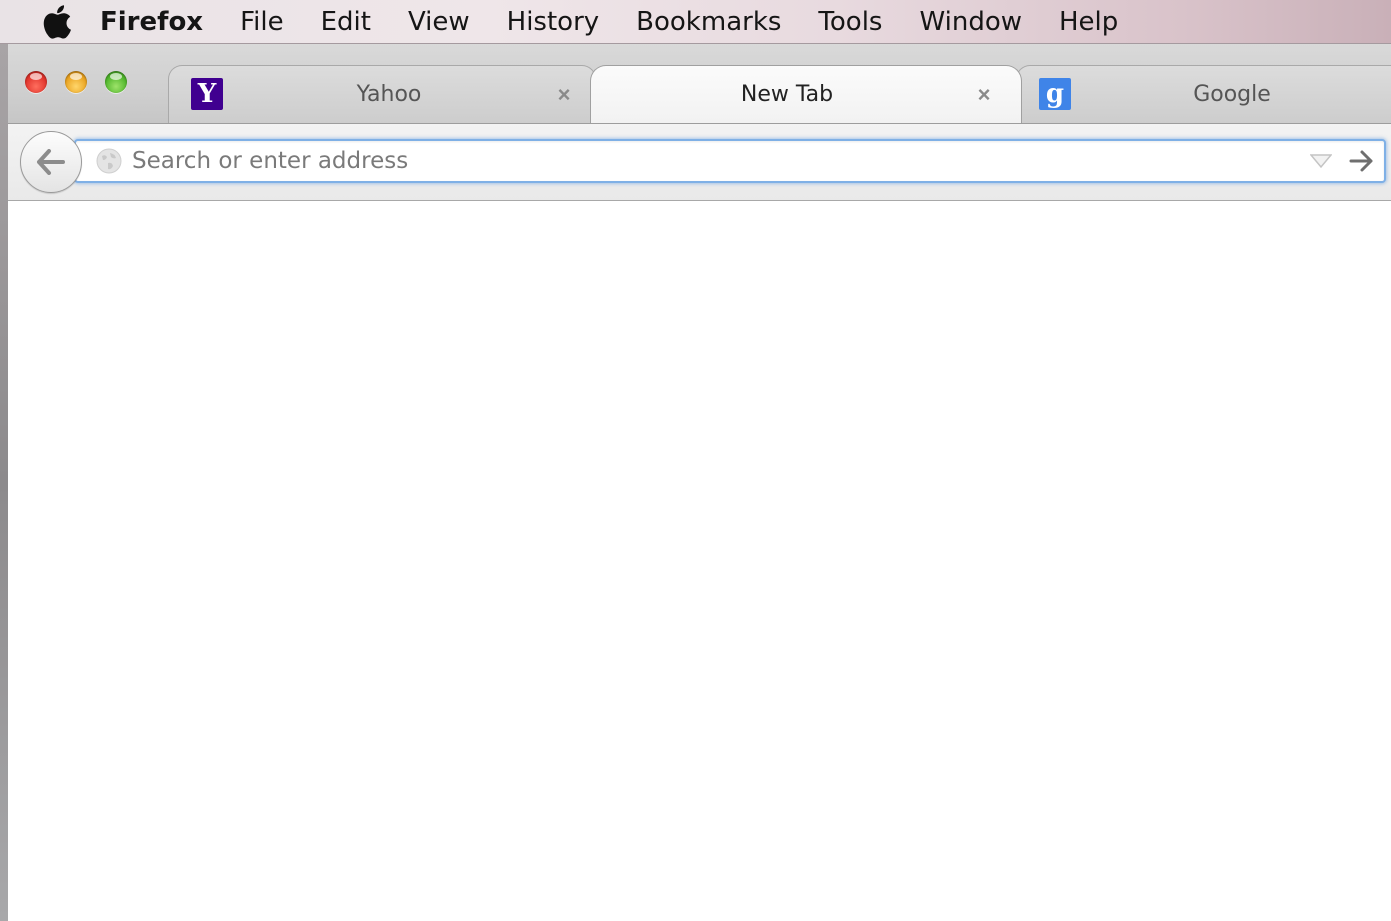  Describe the element at coordinates (76, 82) in the screenshot. I see `minimize-window-button` at that location.